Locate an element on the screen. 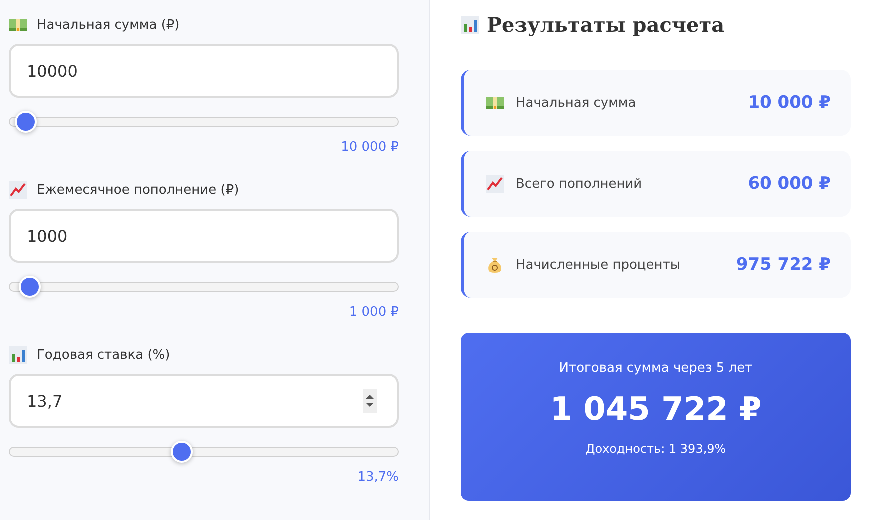 Image resolution: width=879 pixels, height=520 pixels. result-label: Всего пополнений is located at coordinates (580, 184).